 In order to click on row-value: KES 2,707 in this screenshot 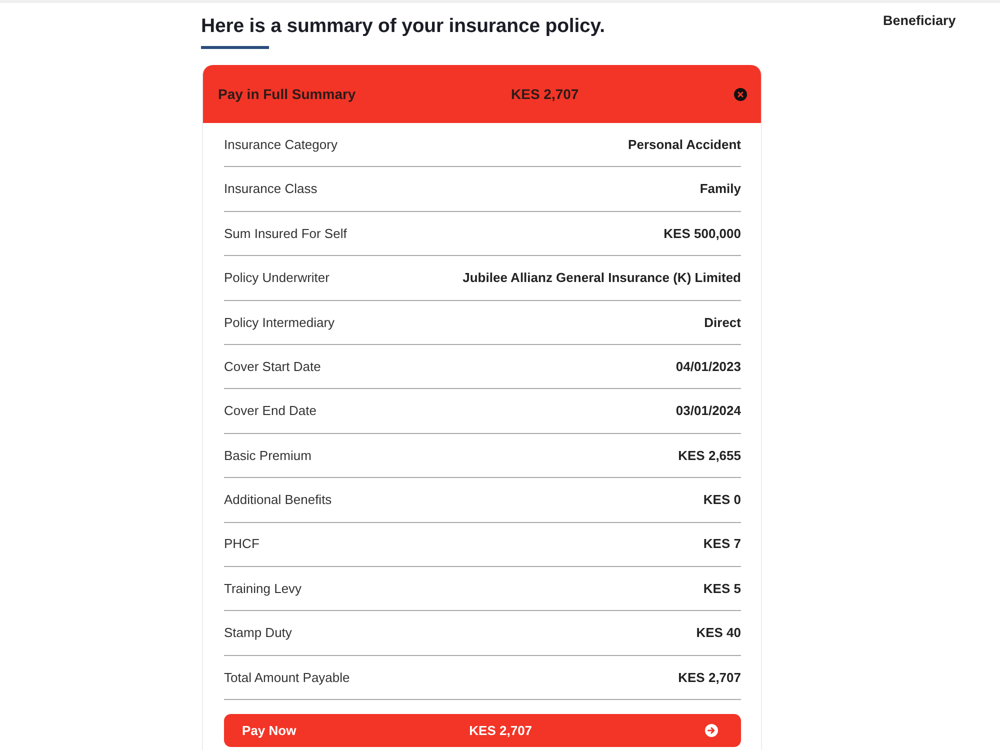, I will do `click(709, 677)`.